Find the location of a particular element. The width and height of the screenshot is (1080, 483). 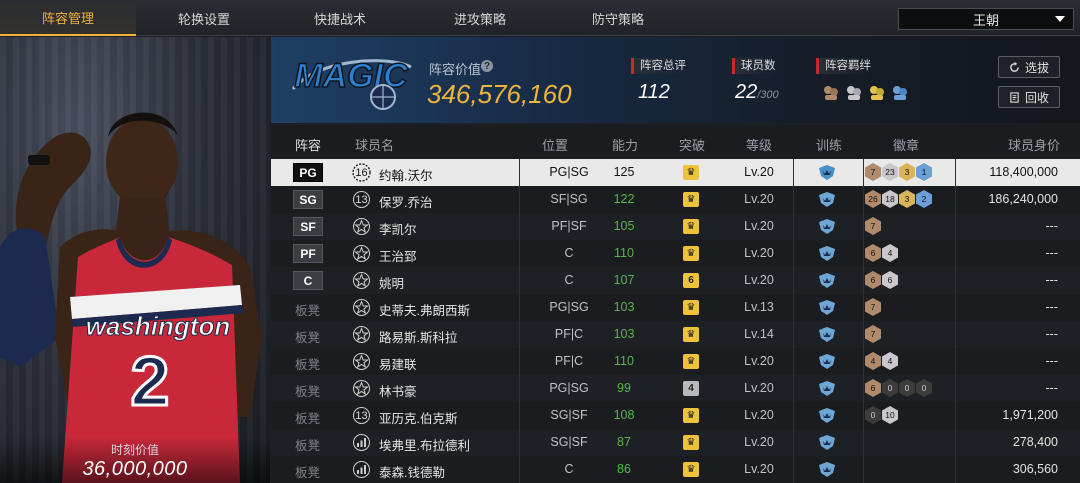

tab-defense-strategy: 防守策略 is located at coordinates (618, 18).